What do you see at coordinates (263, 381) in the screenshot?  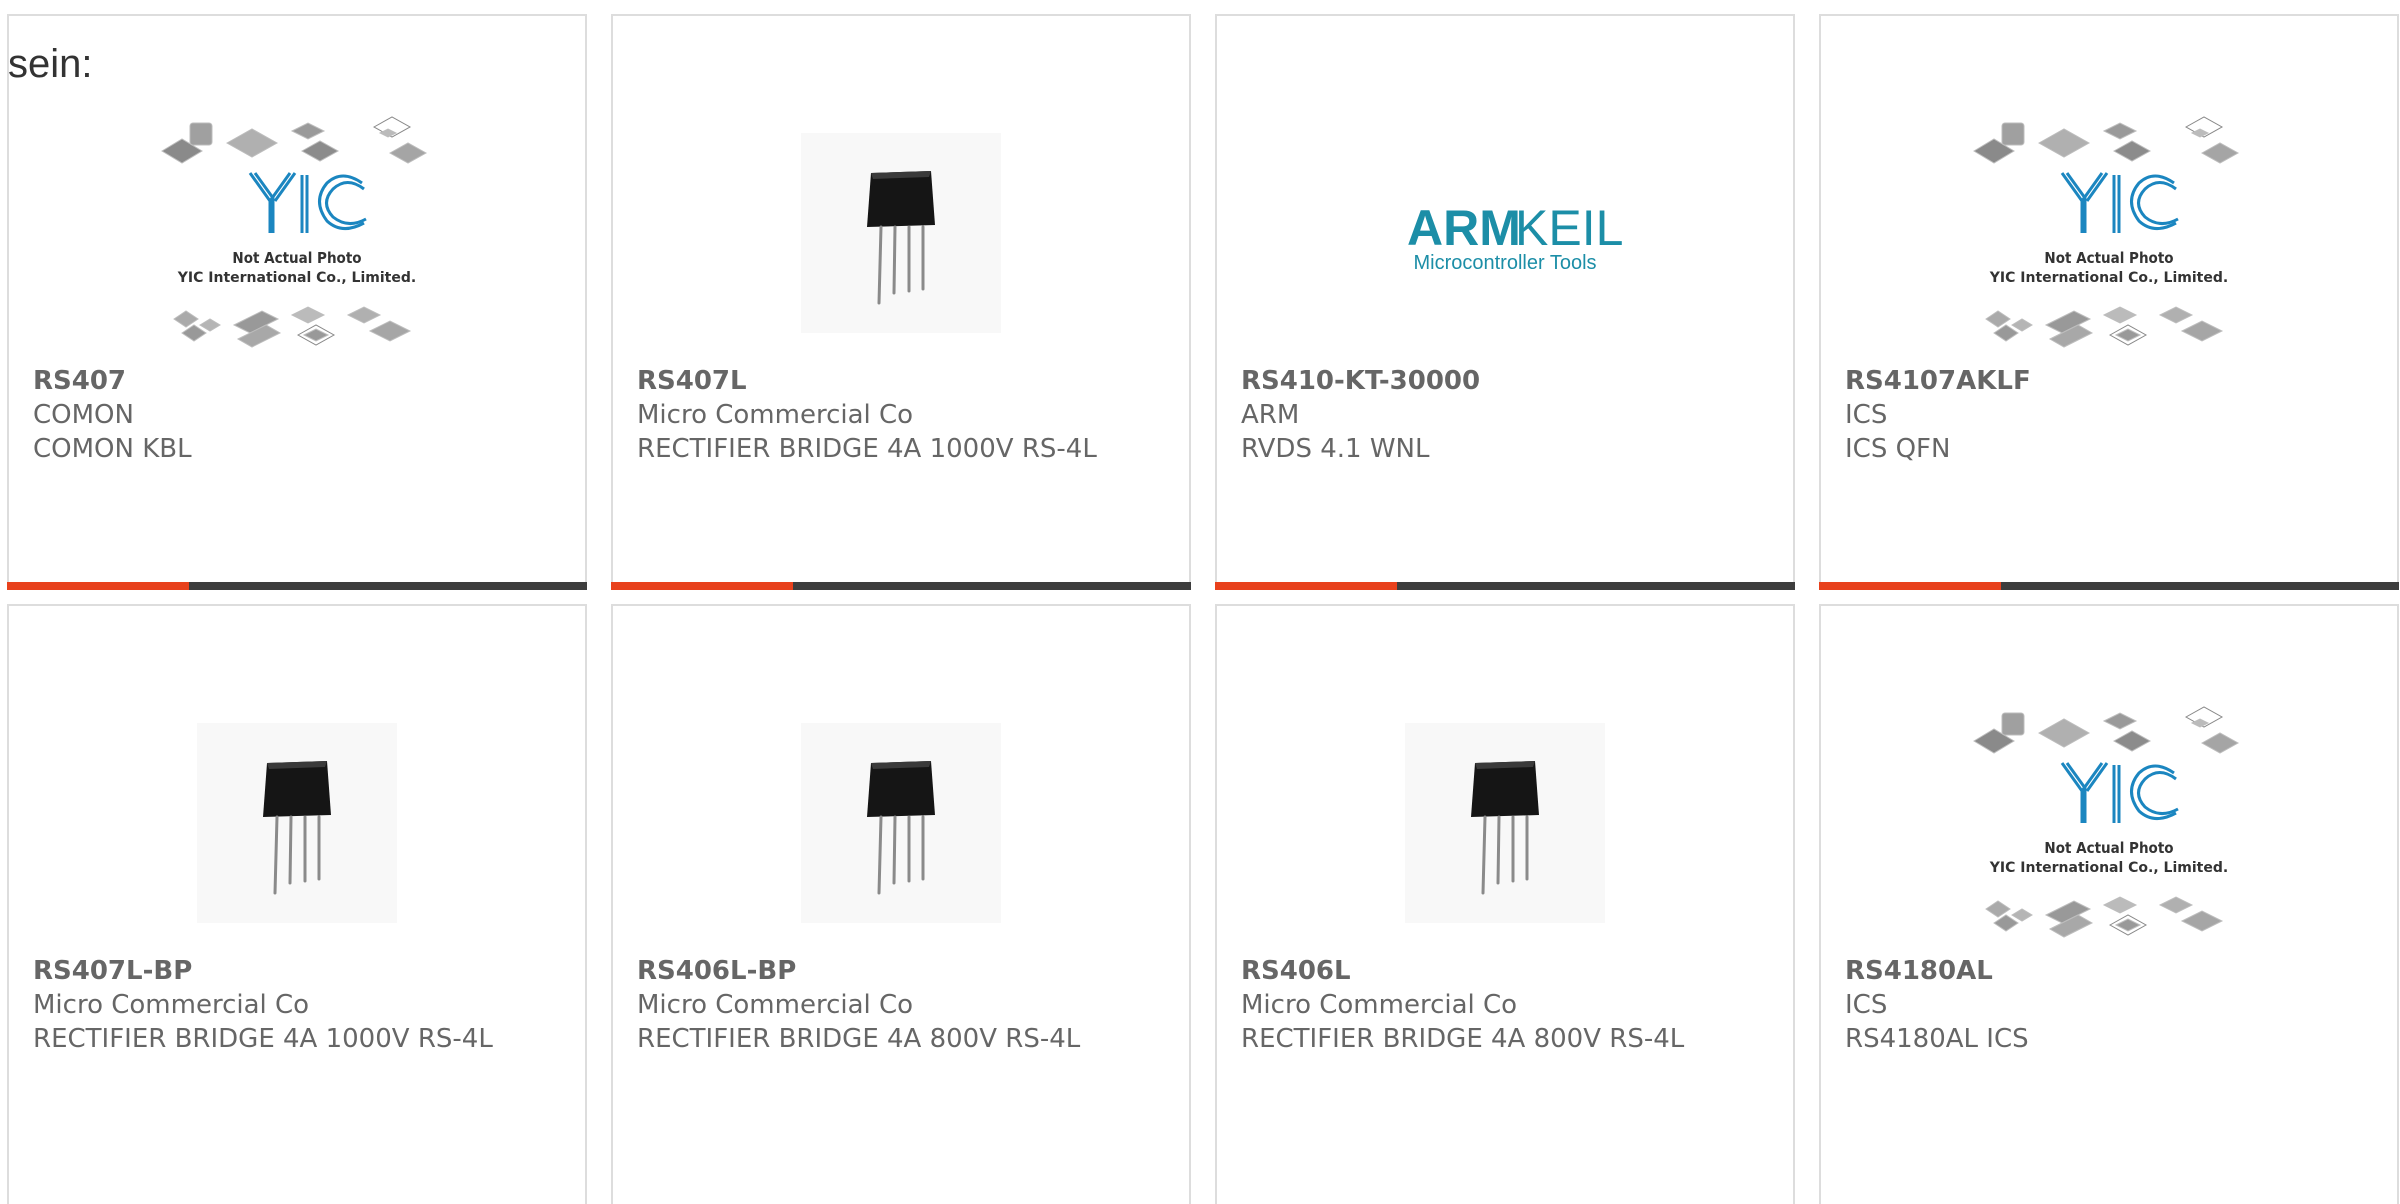 I see `product-part-number: RS407` at bounding box center [263, 381].